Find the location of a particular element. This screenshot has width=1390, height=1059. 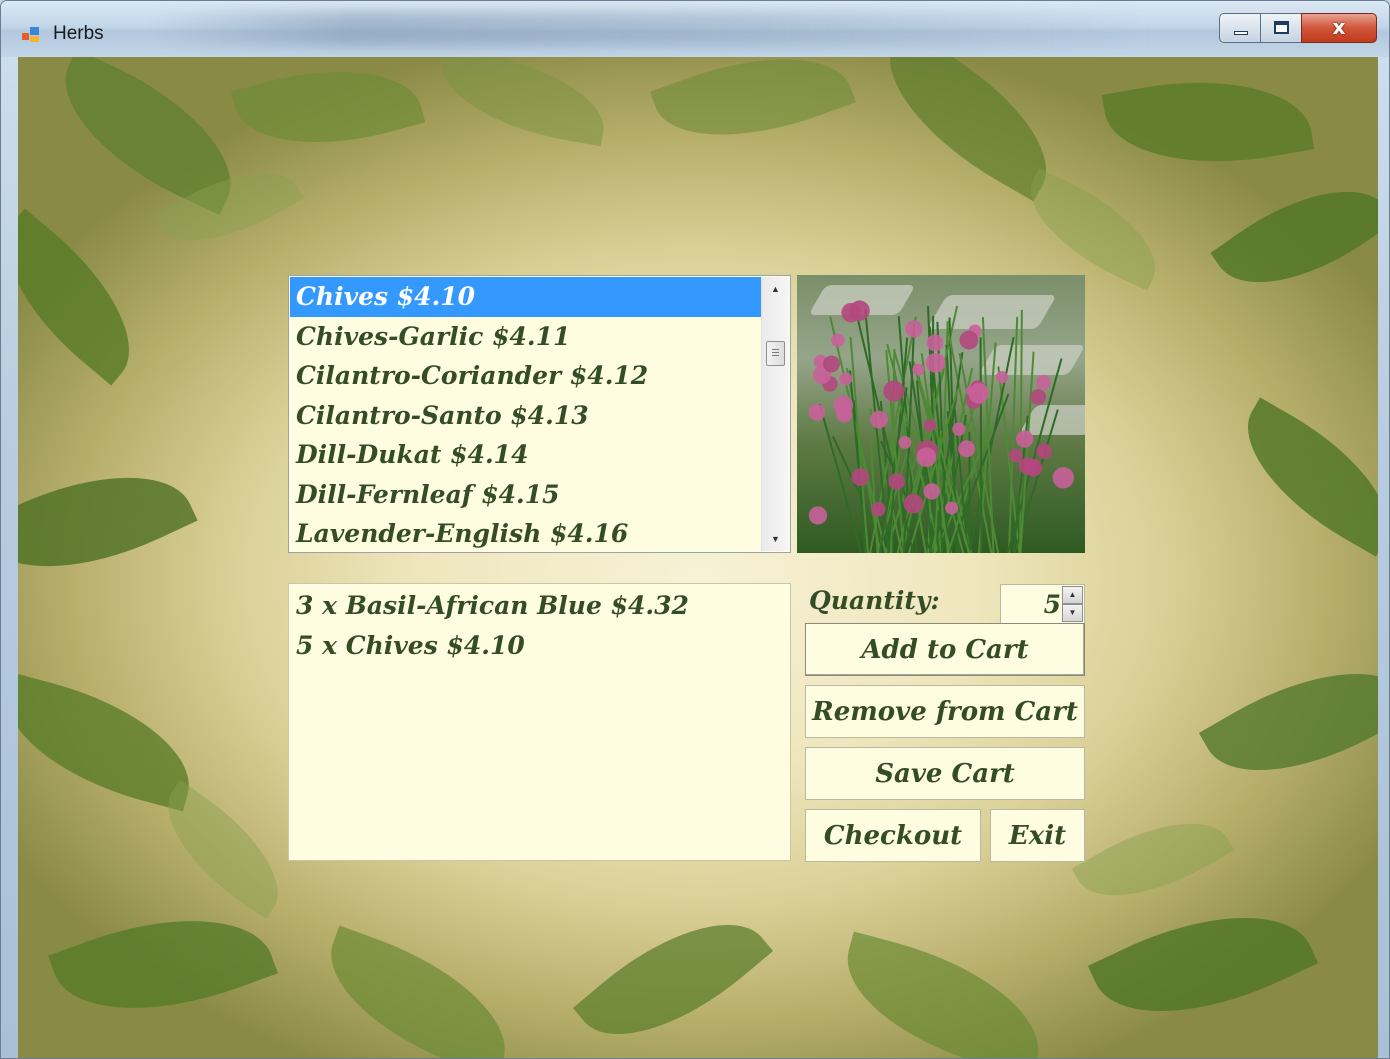

app-icon is located at coordinates (31, 35).